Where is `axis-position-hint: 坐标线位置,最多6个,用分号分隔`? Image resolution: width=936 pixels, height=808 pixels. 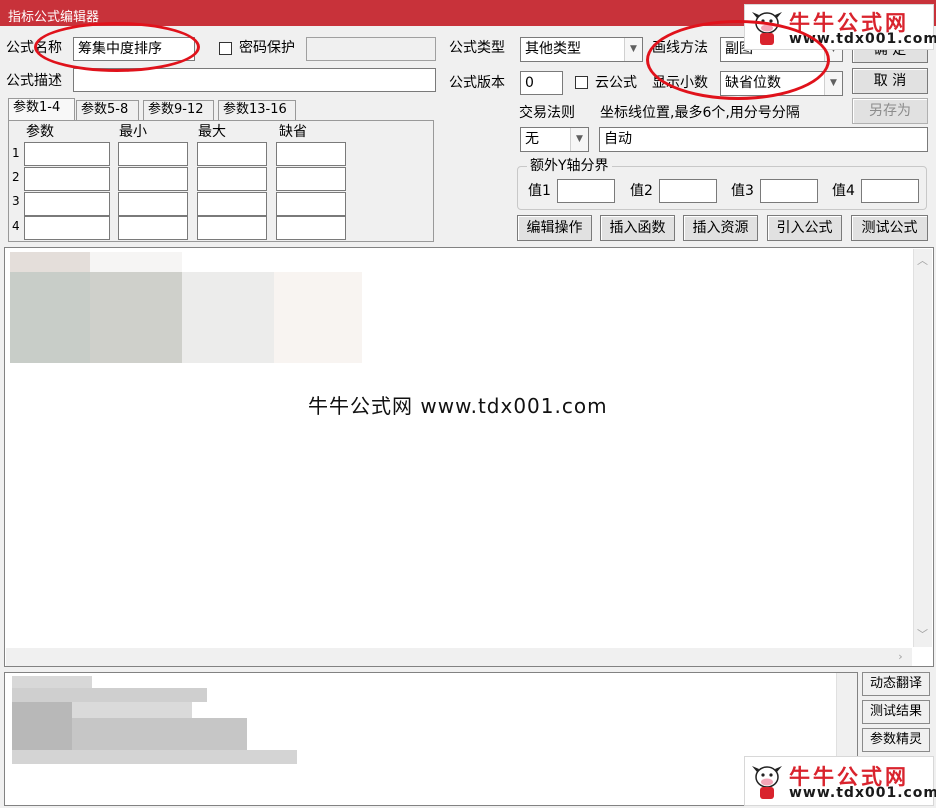
axis-position-hint: 坐标线位置,最多6个,用分号分隔 is located at coordinates (700, 113).